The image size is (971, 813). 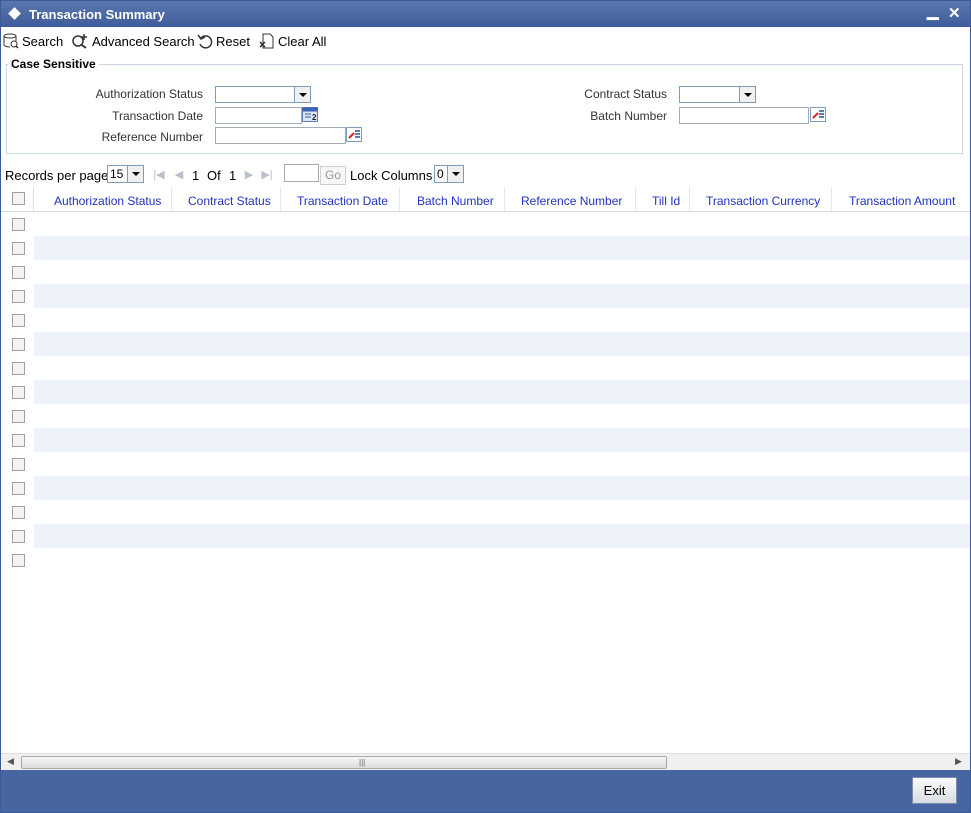 I want to click on batch-number-label: Batch Number, so click(x=628, y=116).